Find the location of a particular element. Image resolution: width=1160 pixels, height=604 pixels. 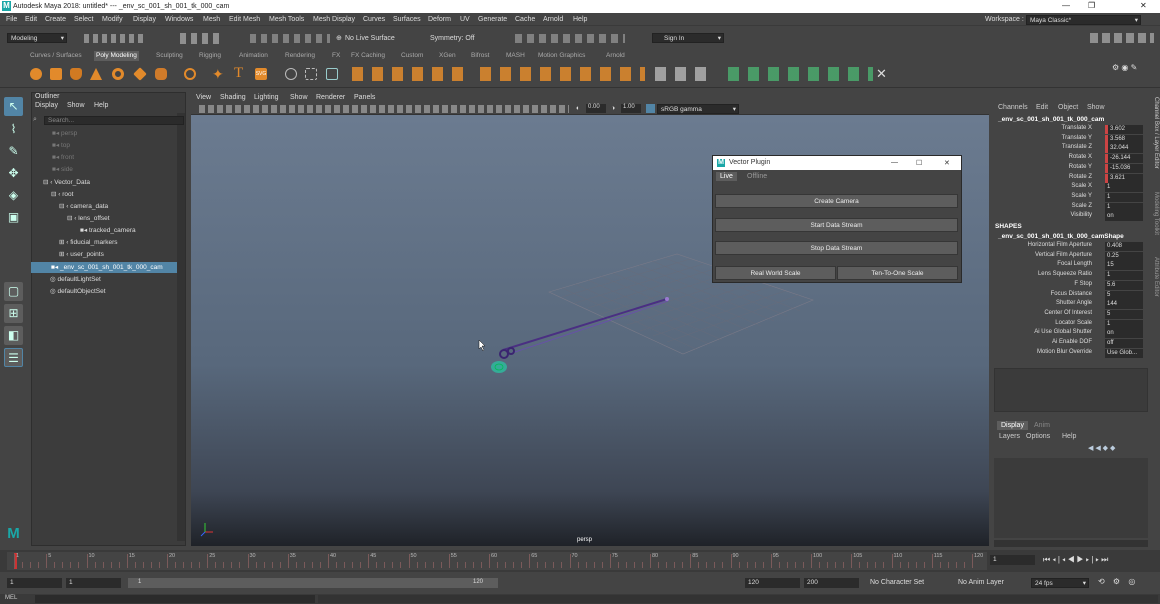

menu-create: Create is located at coordinates (55, 19).